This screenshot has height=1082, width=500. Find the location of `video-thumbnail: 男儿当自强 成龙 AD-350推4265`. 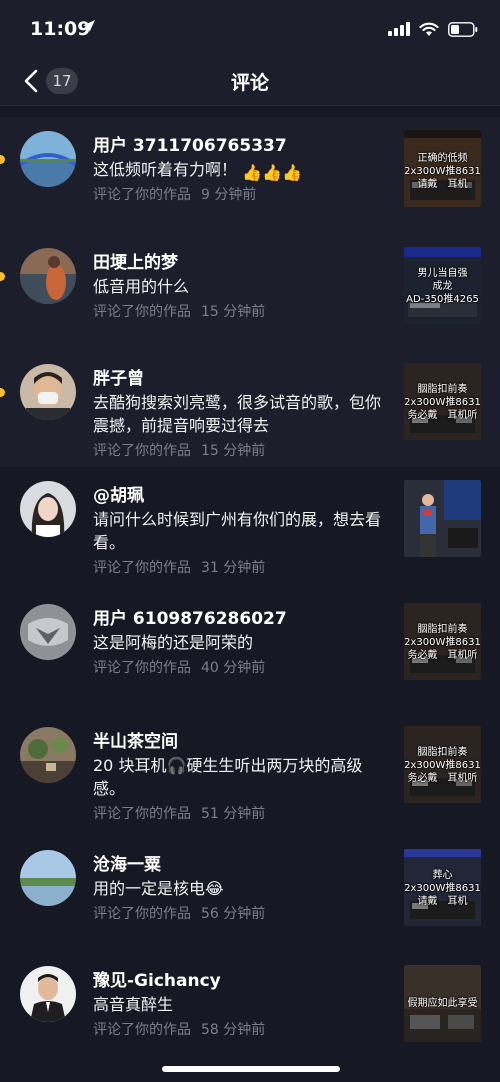

video-thumbnail: 男儿当自强 成龙 AD-350推4265 is located at coordinates (442, 285).